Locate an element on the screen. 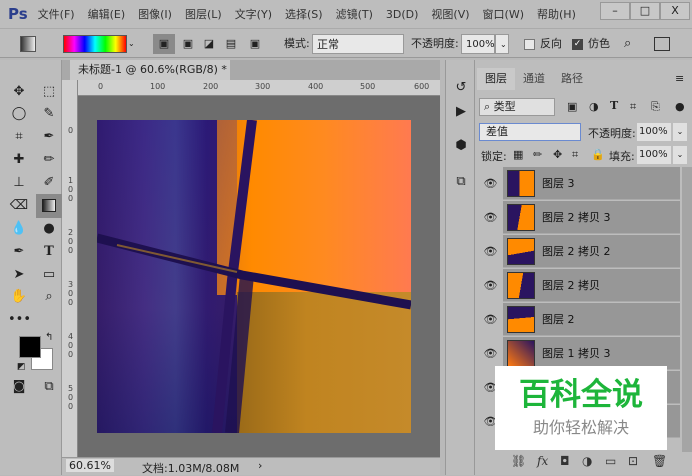 The image size is (692, 476). history-icon: ↺ is located at coordinates (461, 88).